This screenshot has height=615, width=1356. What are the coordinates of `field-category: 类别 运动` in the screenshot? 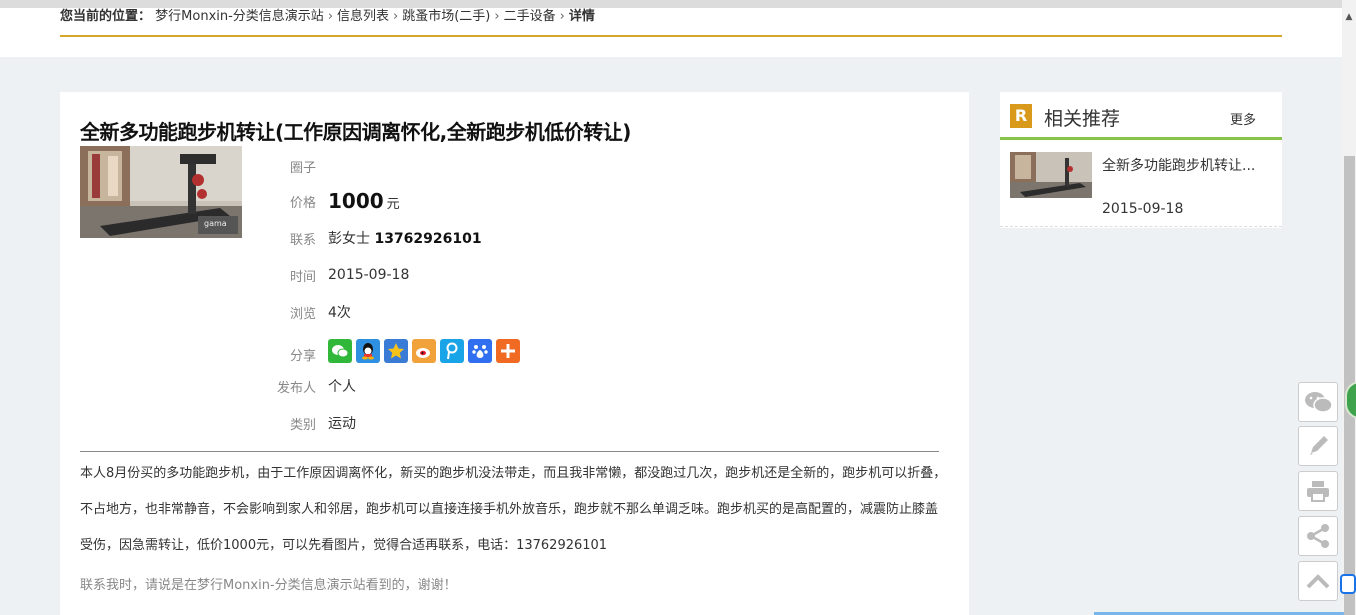 It's located at (308, 423).